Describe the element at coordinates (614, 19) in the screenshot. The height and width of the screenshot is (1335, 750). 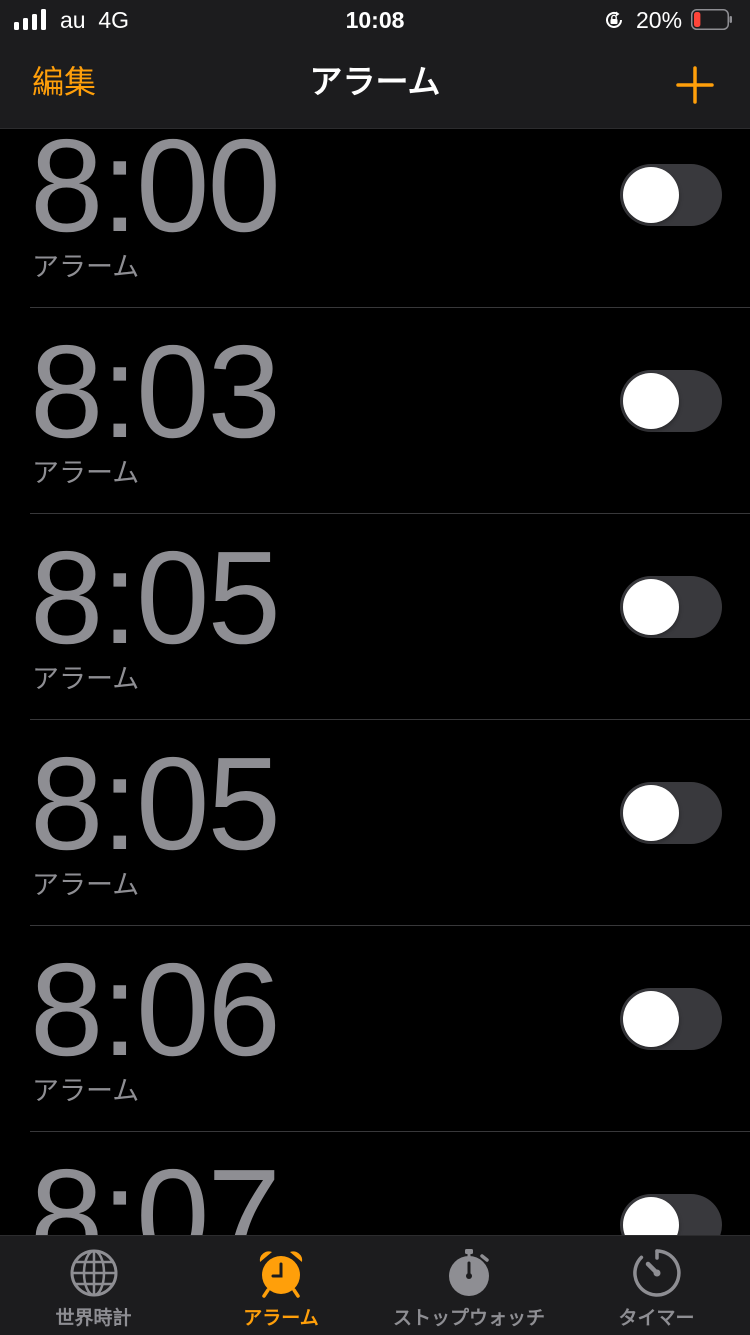
I see `rotation-lock-icon` at that location.